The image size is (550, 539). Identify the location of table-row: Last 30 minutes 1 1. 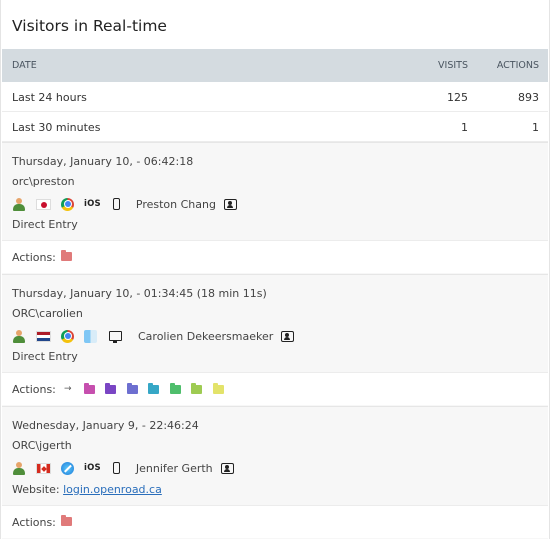
(275, 127).